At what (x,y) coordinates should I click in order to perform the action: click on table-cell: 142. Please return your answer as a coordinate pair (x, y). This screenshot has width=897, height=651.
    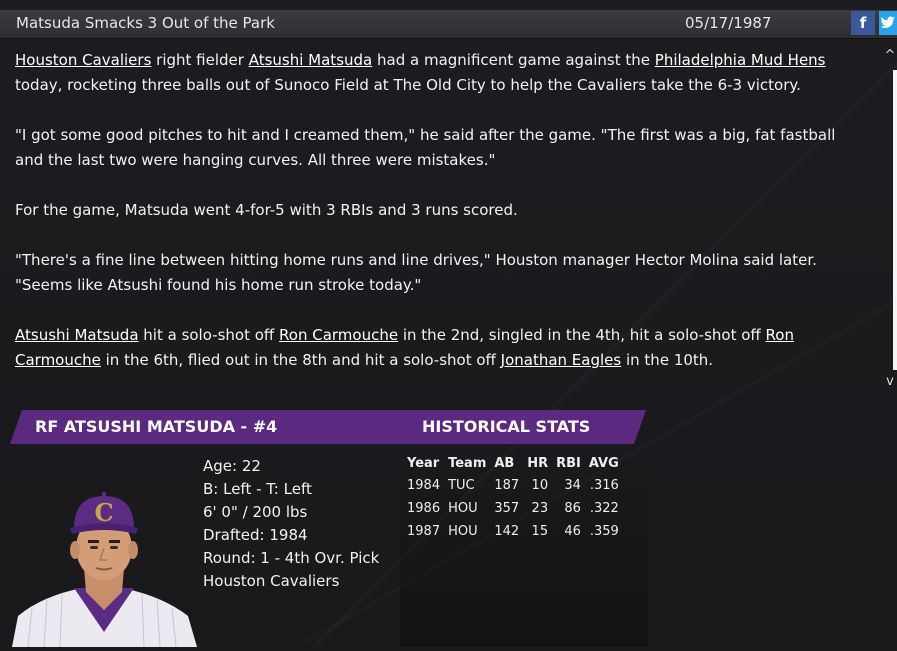
    Looking at the image, I should click on (507, 531).